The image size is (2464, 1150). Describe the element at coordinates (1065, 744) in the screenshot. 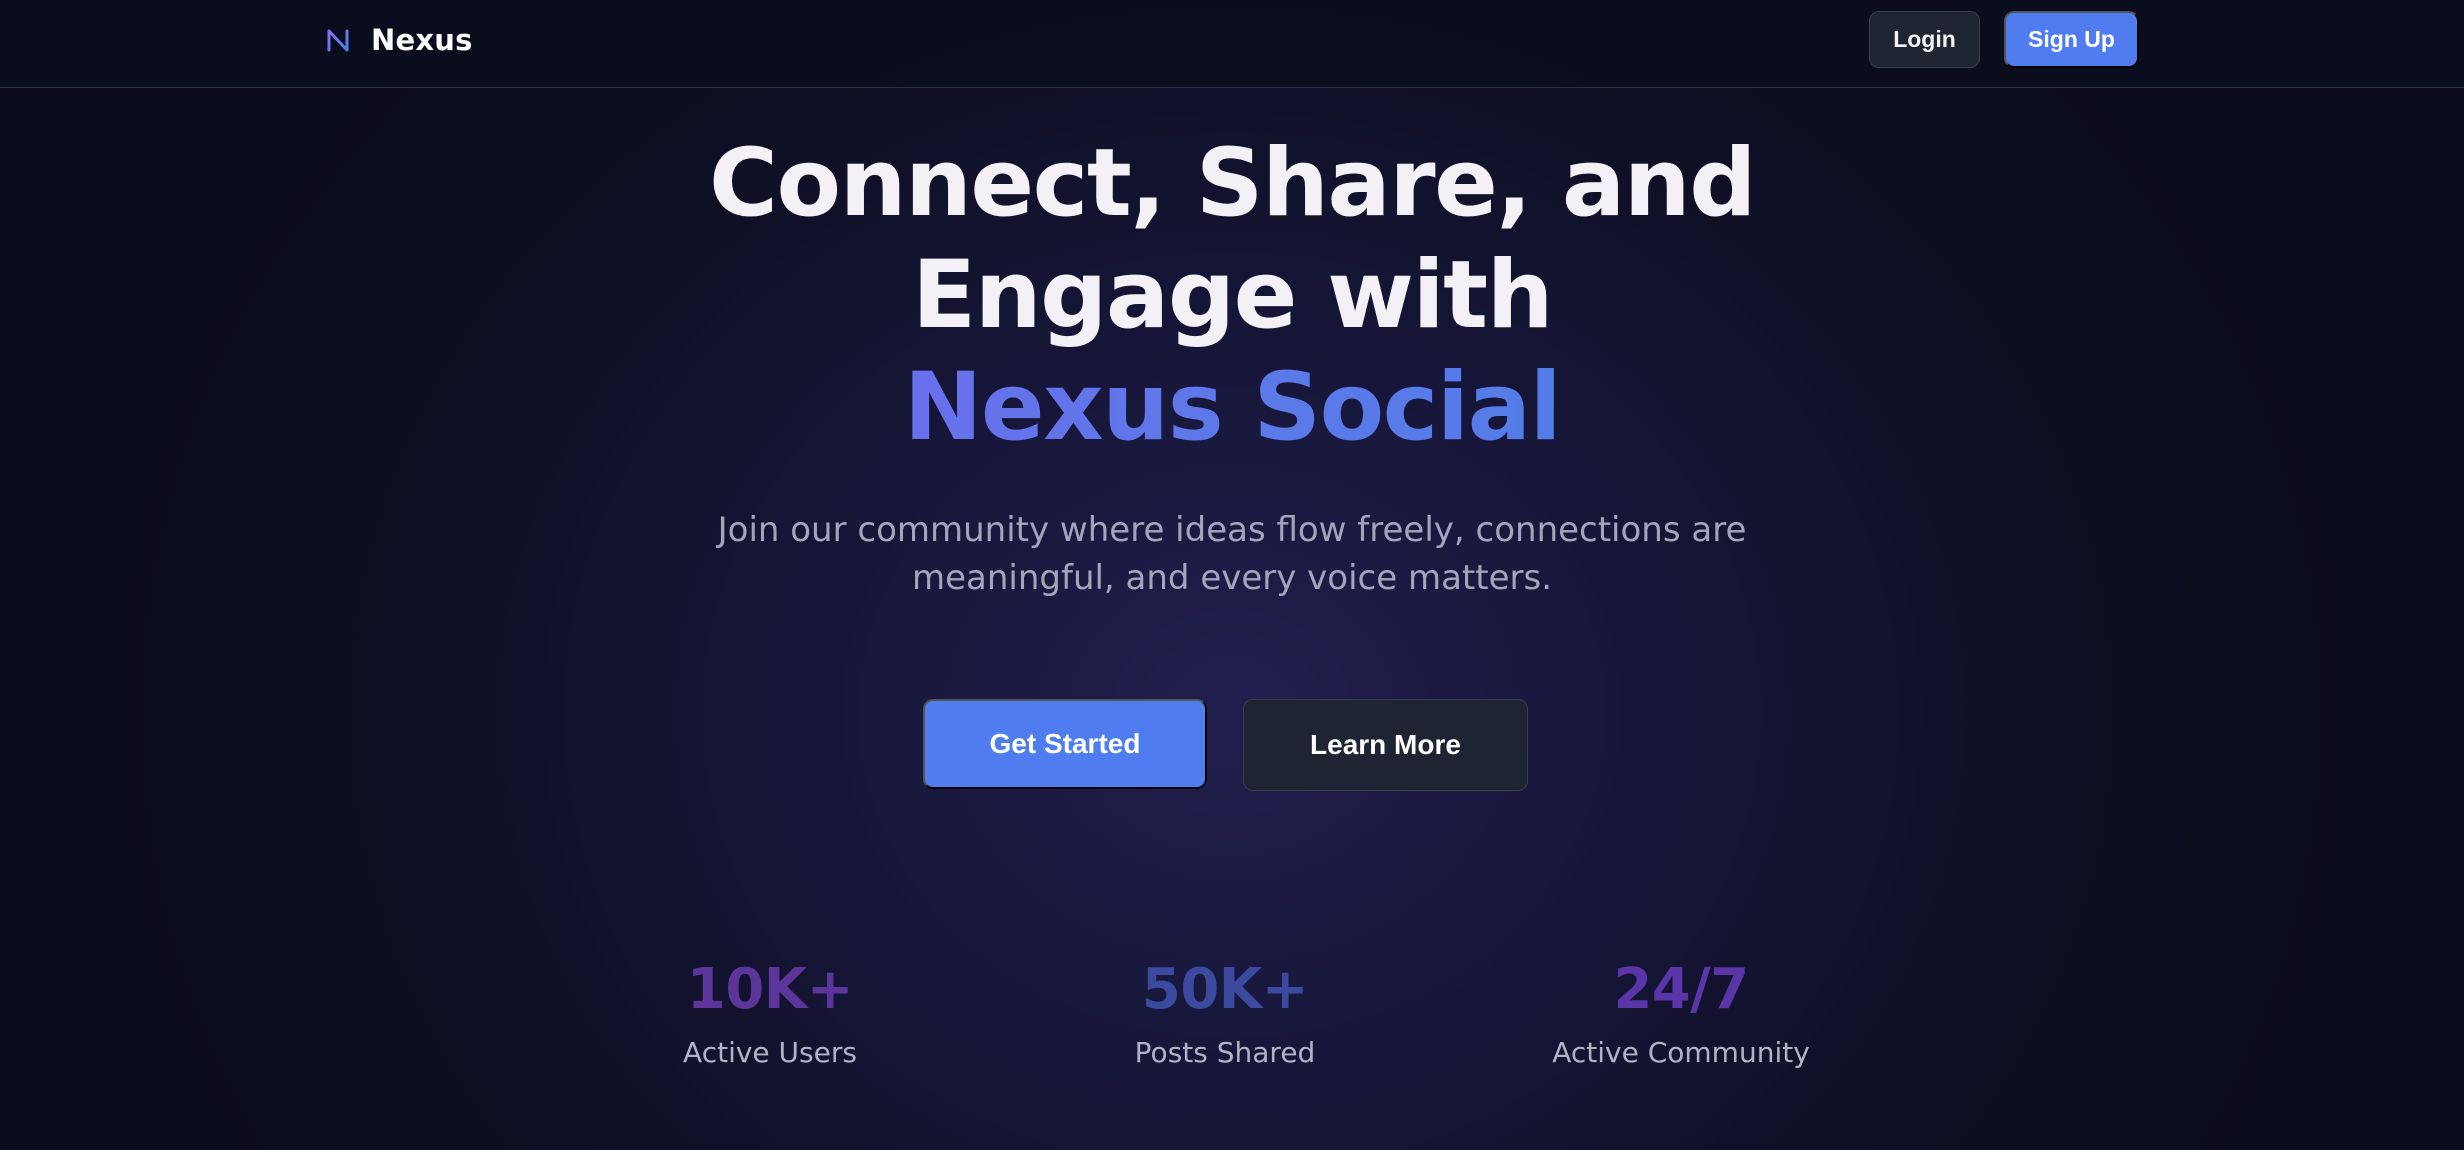

I see `get-started-button: Get Started` at that location.